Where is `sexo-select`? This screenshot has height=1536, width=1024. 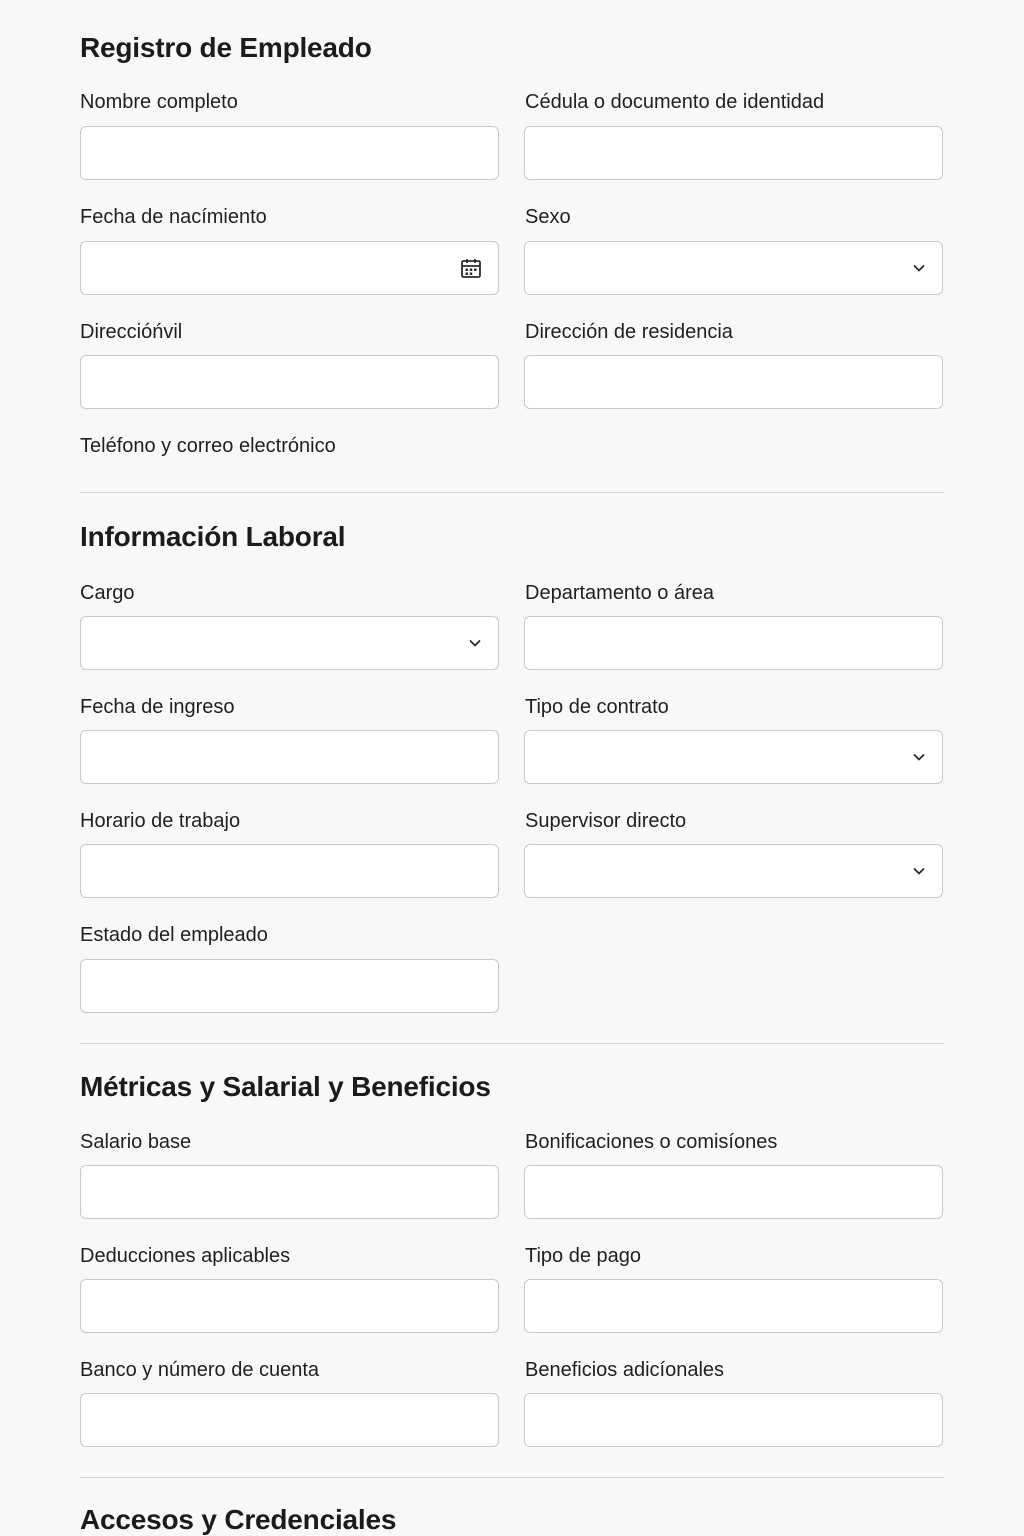
sexo-select is located at coordinates (733, 268).